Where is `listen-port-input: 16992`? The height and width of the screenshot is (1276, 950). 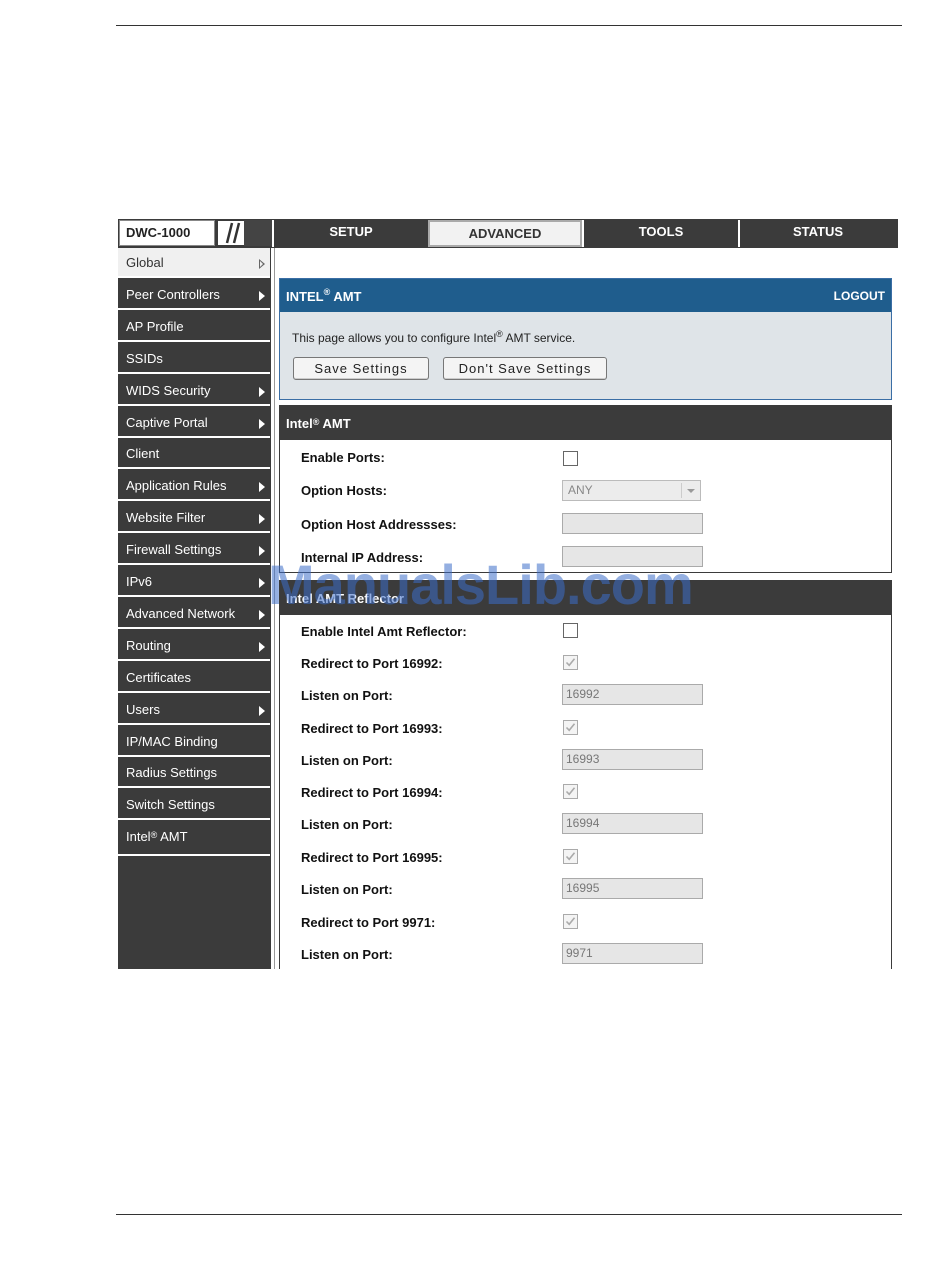 listen-port-input: 16992 is located at coordinates (632, 694).